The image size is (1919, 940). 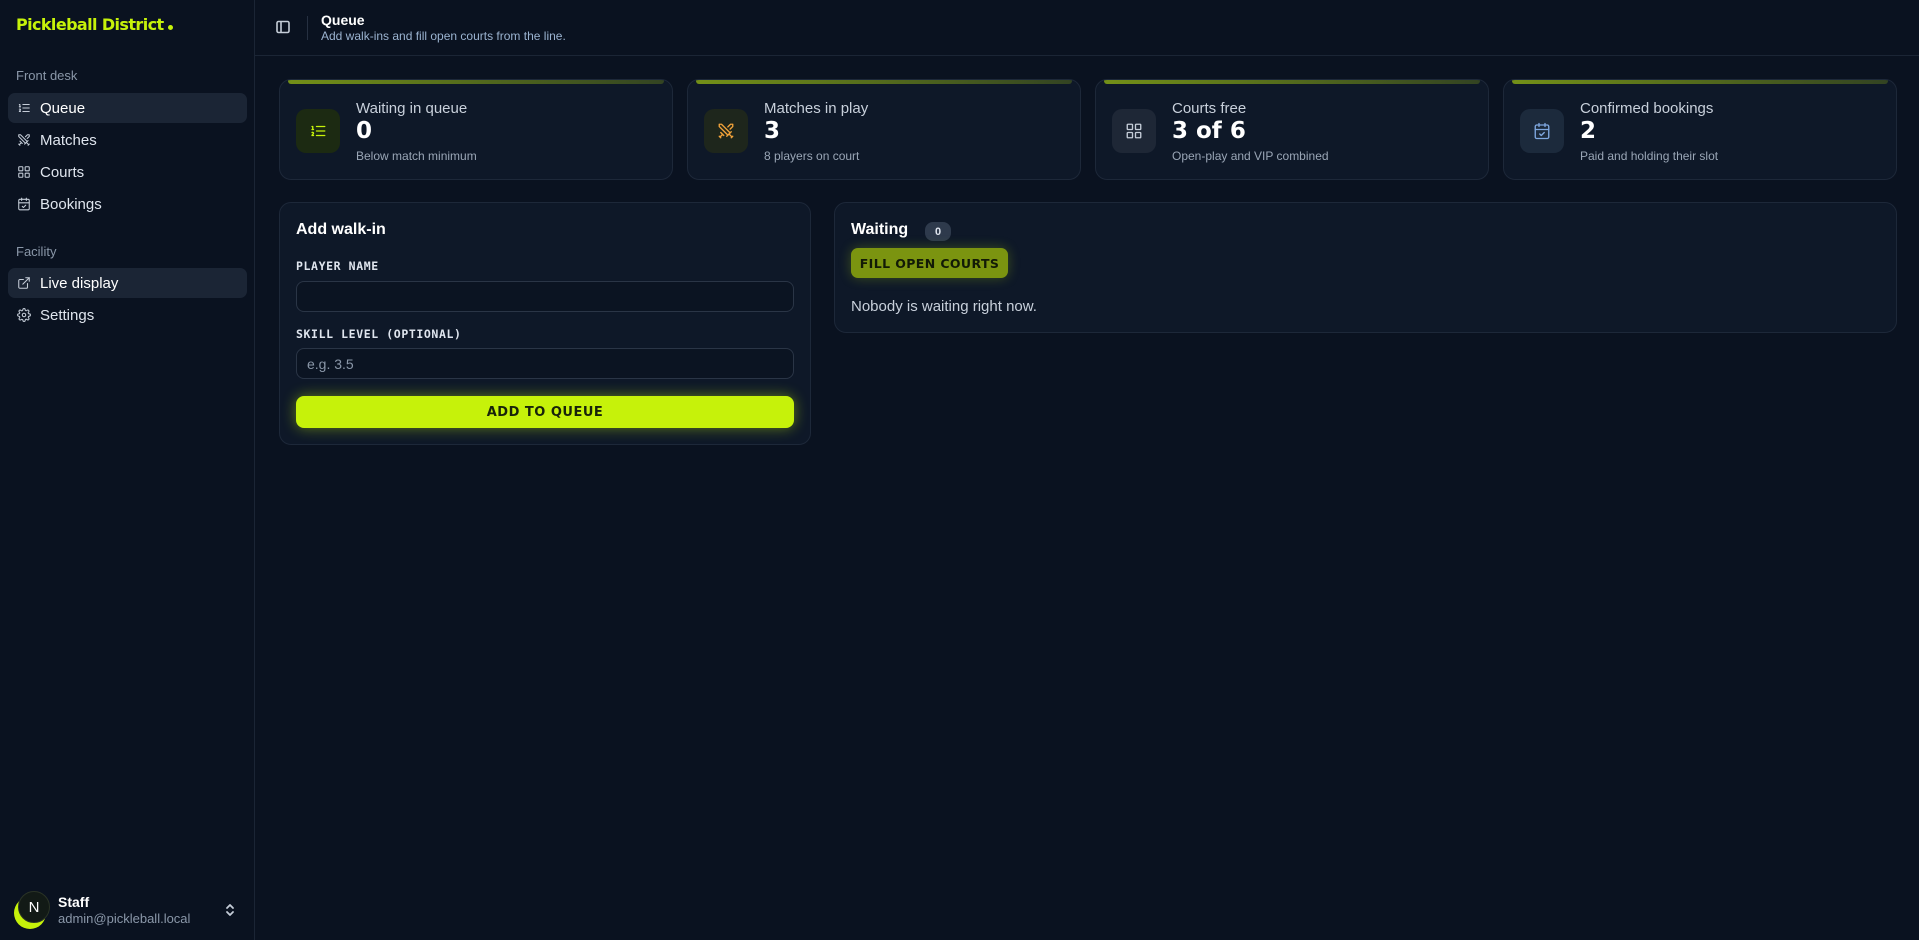 What do you see at coordinates (1209, 108) in the screenshot?
I see `stat-label: Courts free` at bounding box center [1209, 108].